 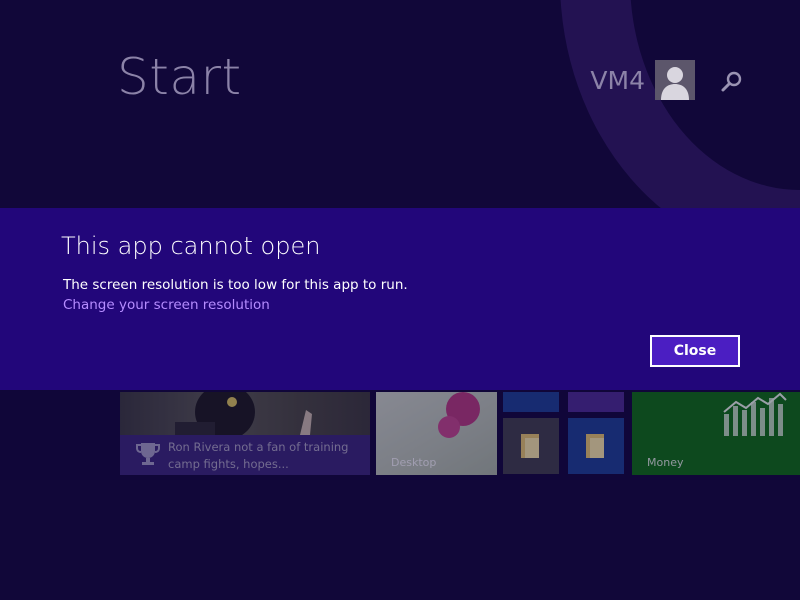 I want to click on search-icon, so click(x=732, y=82).